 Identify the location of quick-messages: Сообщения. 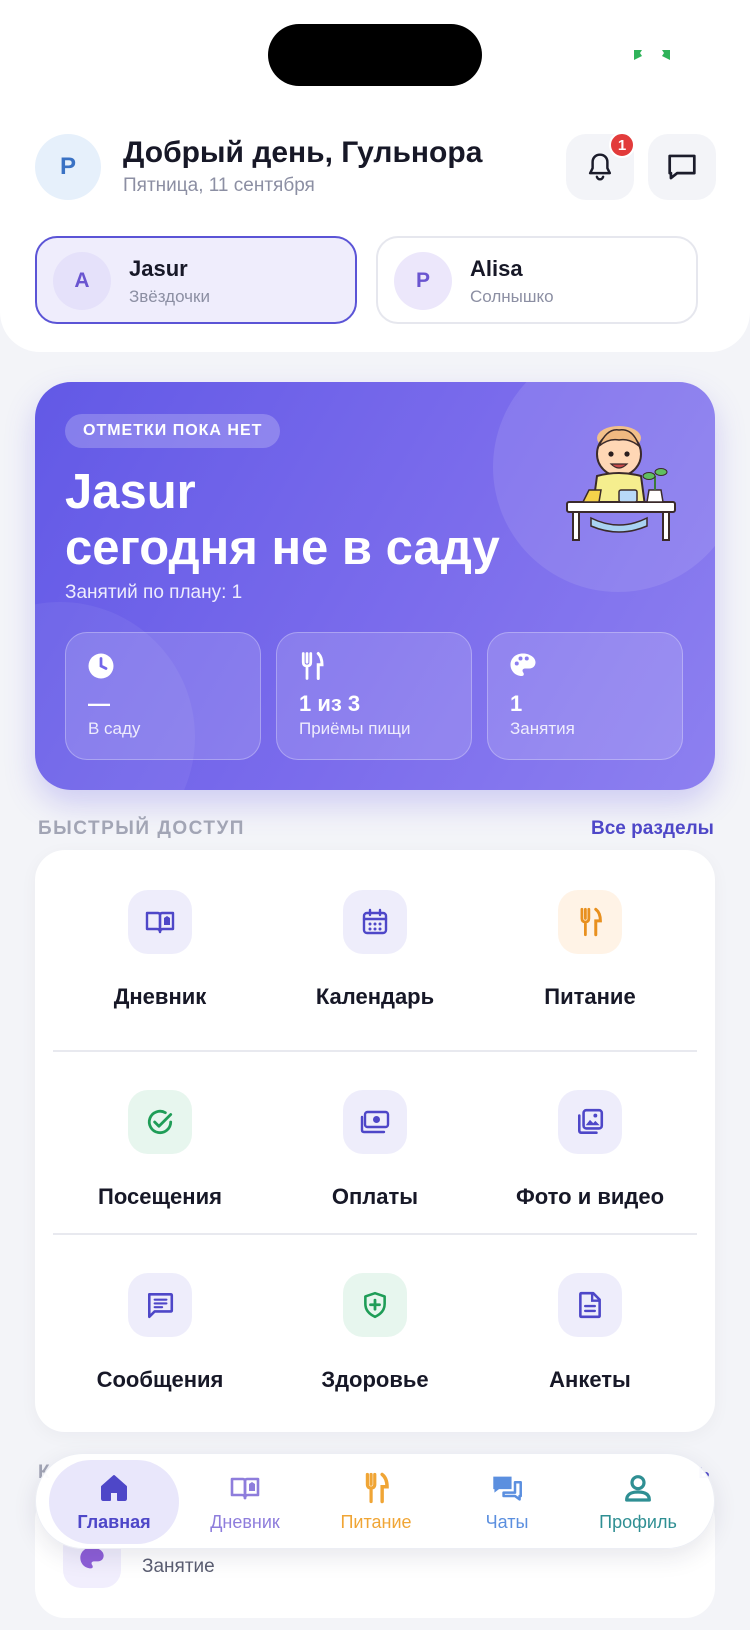
(160, 1324).